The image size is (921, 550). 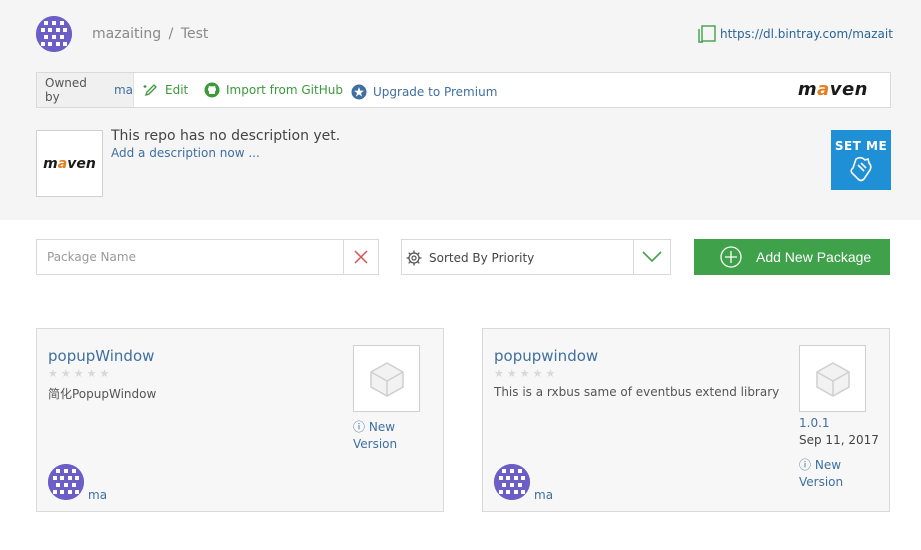 I want to click on repo-description: This repo has no description yet., so click(x=226, y=136).